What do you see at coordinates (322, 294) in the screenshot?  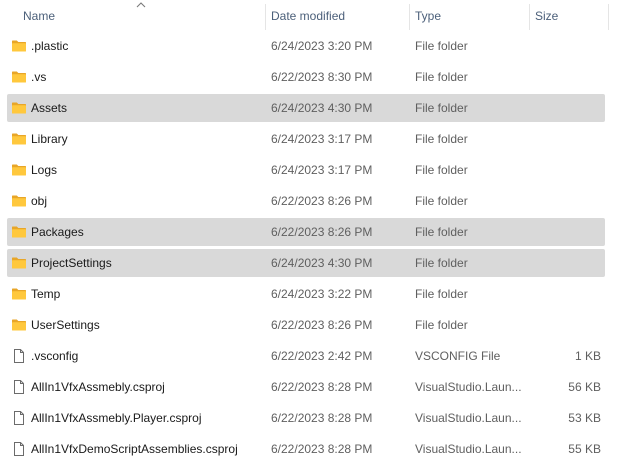 I see `file-date-modified: 6/24/2023 3:22 PM` at bounding box center [322, 294].